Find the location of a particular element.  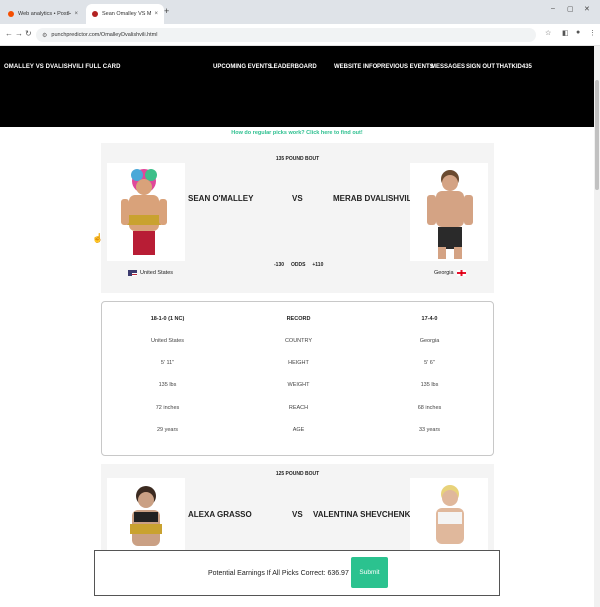

nav-username: THATKID435 is located at coordinates (514, 67).